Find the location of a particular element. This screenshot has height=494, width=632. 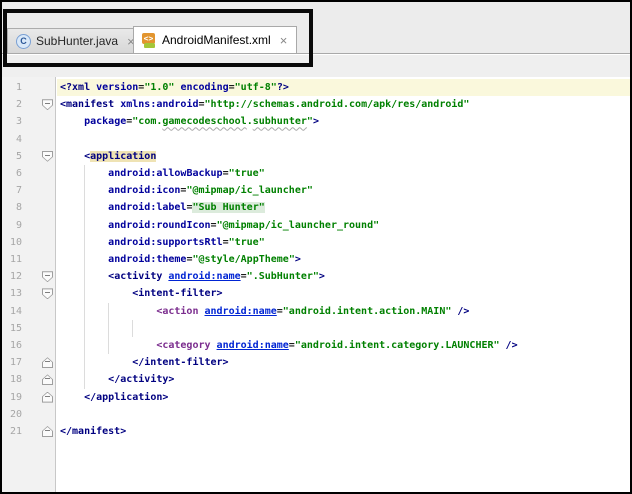

line-number: 2 is located at coordinates (18, 105).